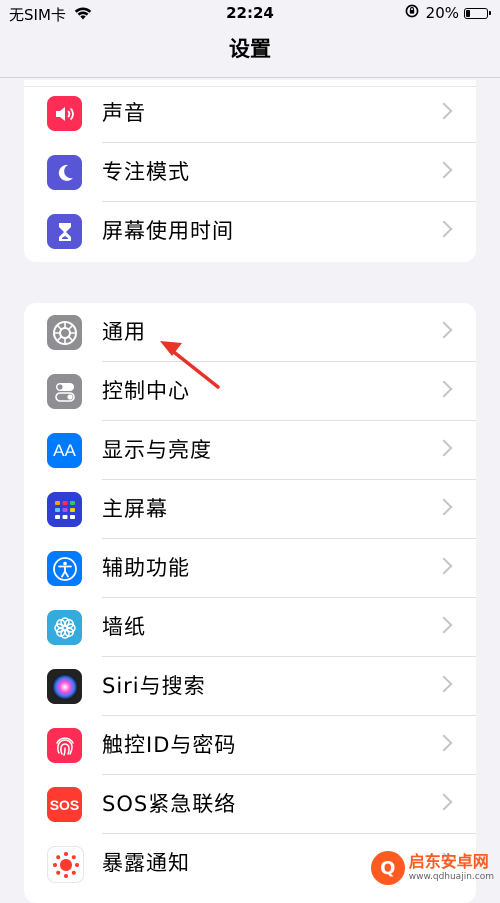  I want to click on watermark-url: www.qdhuajin.com, so click(451, 877).